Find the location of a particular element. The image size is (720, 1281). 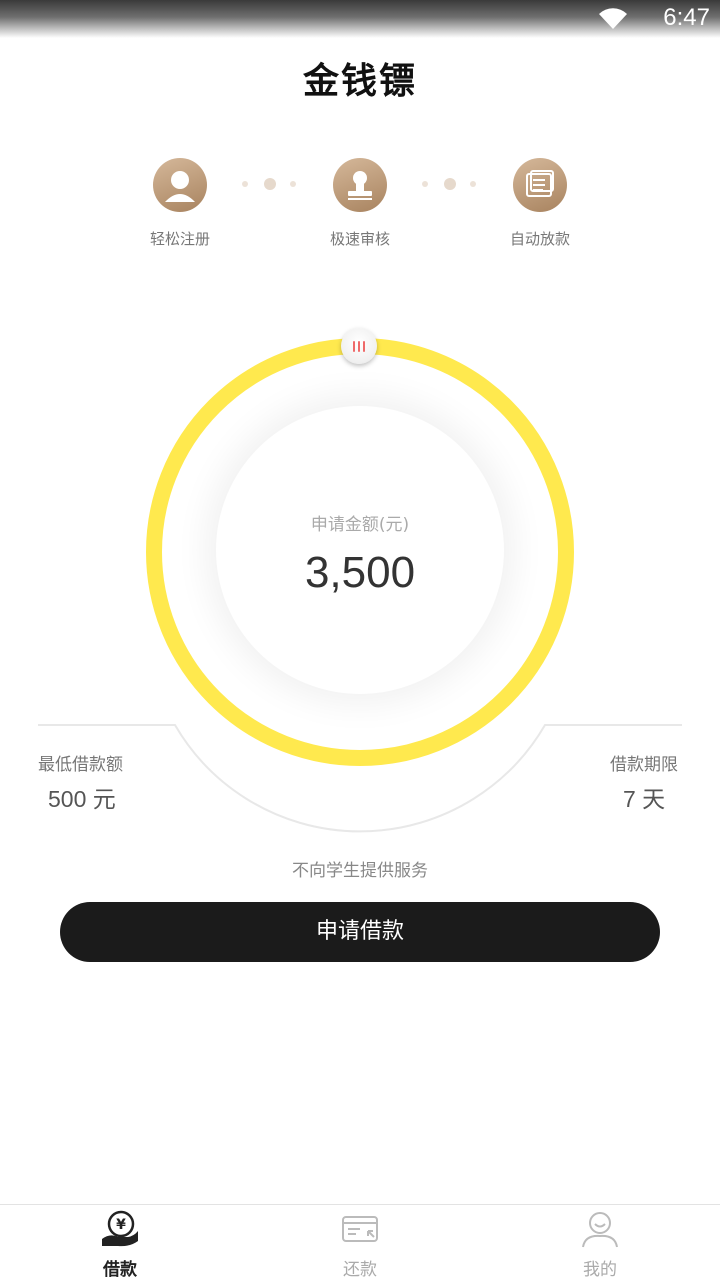

tab-mine: 我的 is located at coordinates (600, 1243).